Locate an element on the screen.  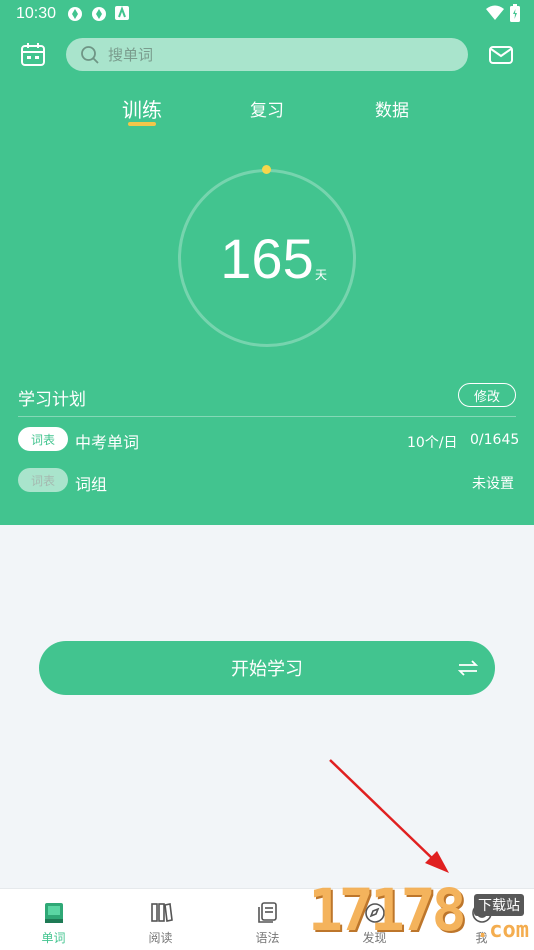
nav-label-words: 单词 is located at coordinates (53, 938).